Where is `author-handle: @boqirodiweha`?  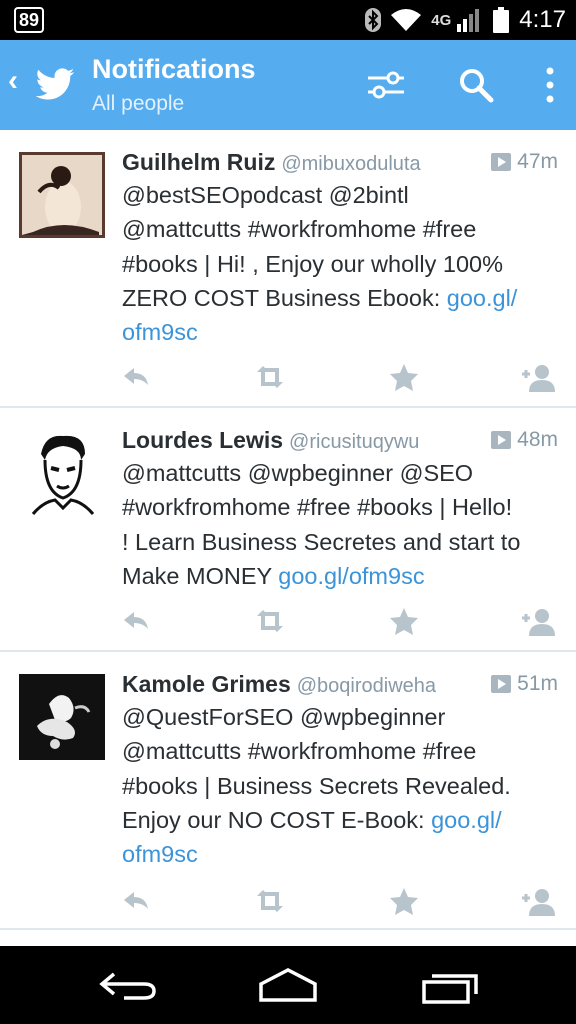 author-handle: @boqirodiweha is located at coordinates (366, 686).